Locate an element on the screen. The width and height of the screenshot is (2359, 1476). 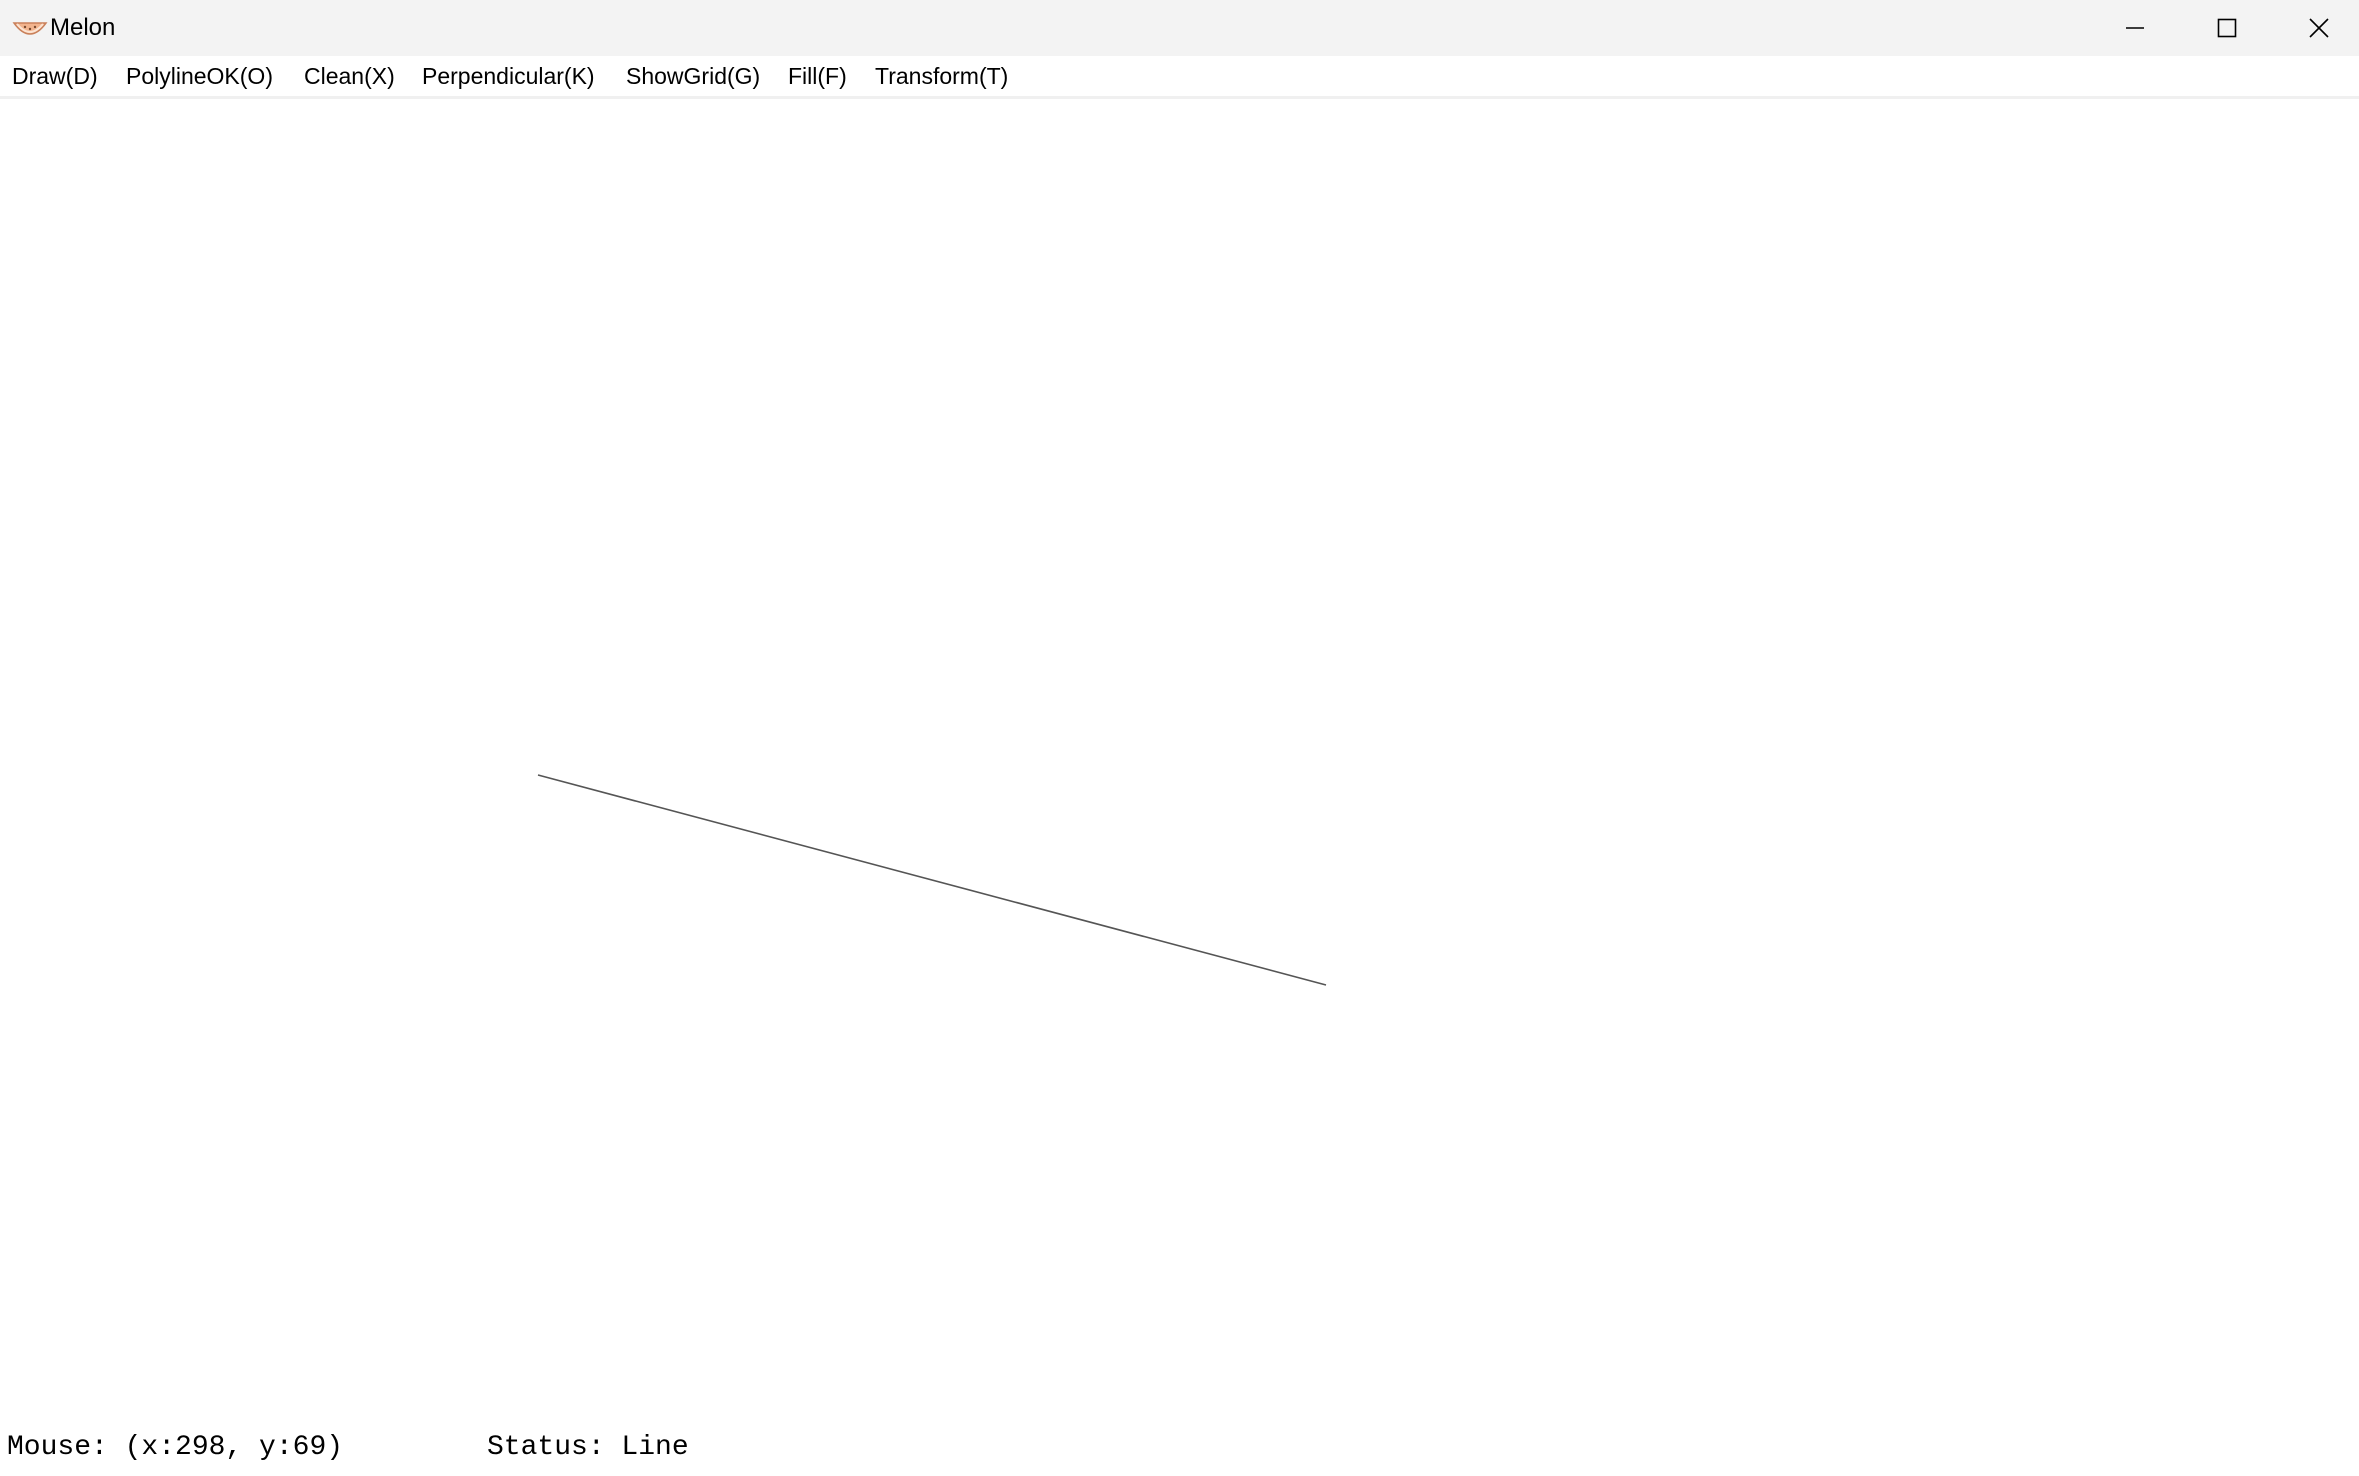
minimize-button is located at coordinates (2135, 28).